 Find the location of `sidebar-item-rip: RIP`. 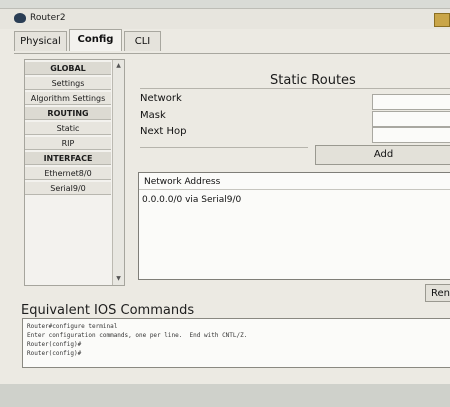

sidebar-item-rip: RIP is located at coordinates (68, 143).